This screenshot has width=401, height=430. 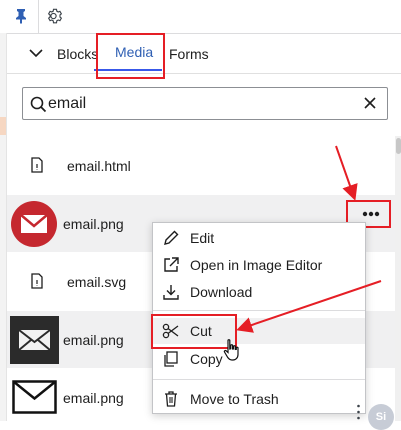 What do you see at coordinates (309, 306) in the screenshot?
I see `annotation-arrow-cut` at bounding box center [309, 306].